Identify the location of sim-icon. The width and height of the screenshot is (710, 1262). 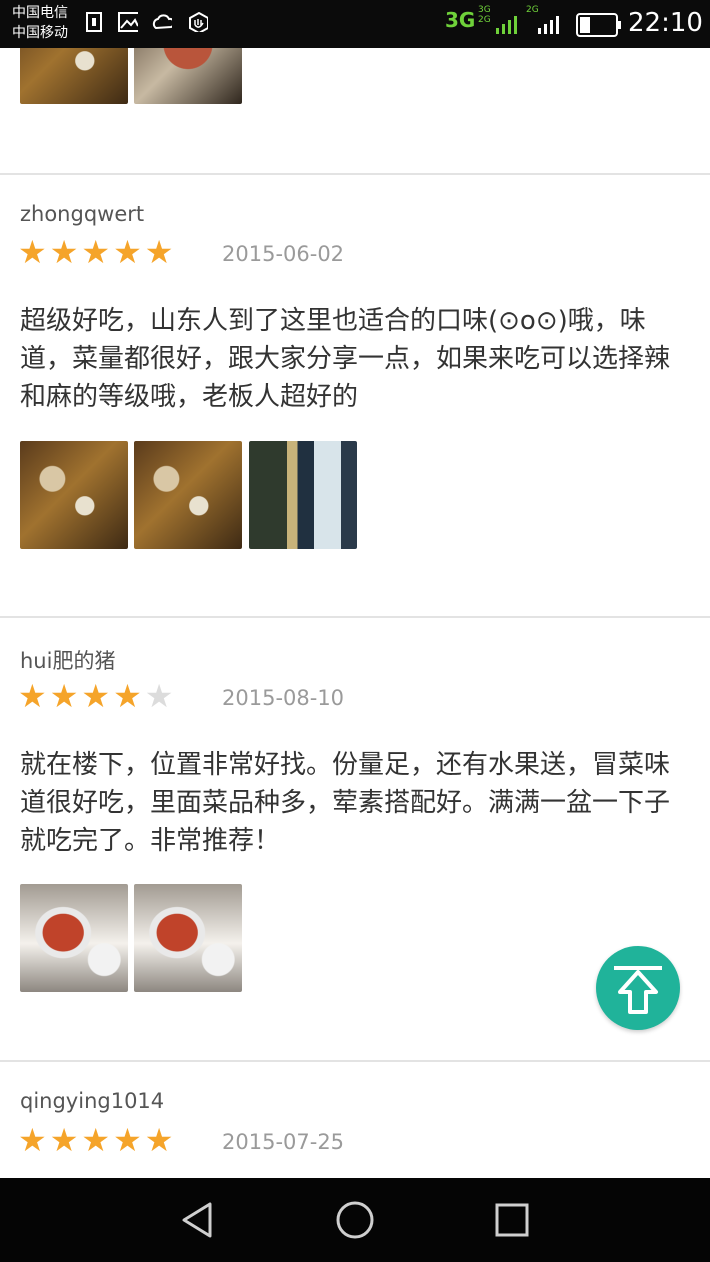
(94, 22).